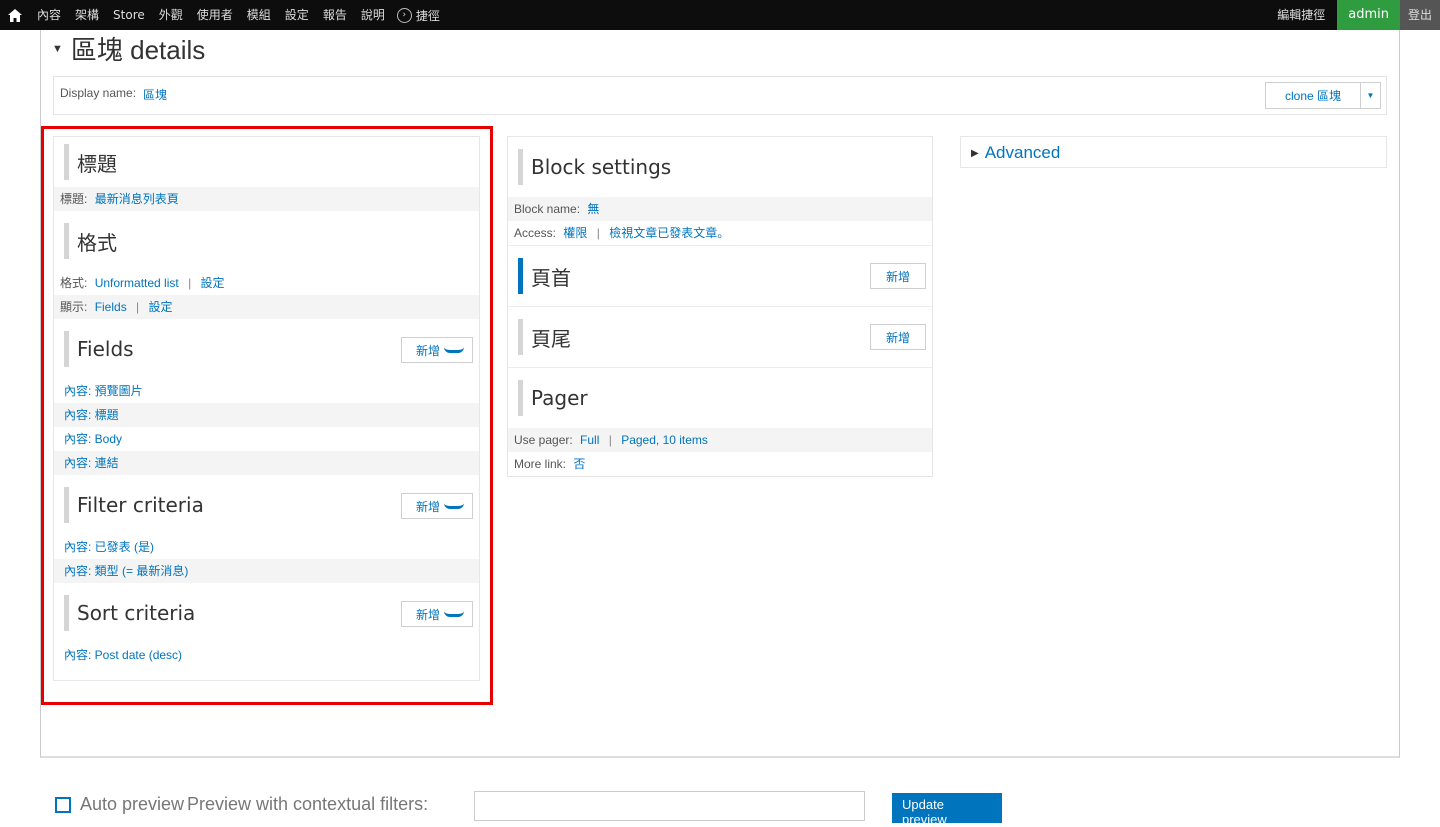 The width and height of the screenshot is (1440, 827). I want to click on page-title: 區塊 details, so click(138, 50).